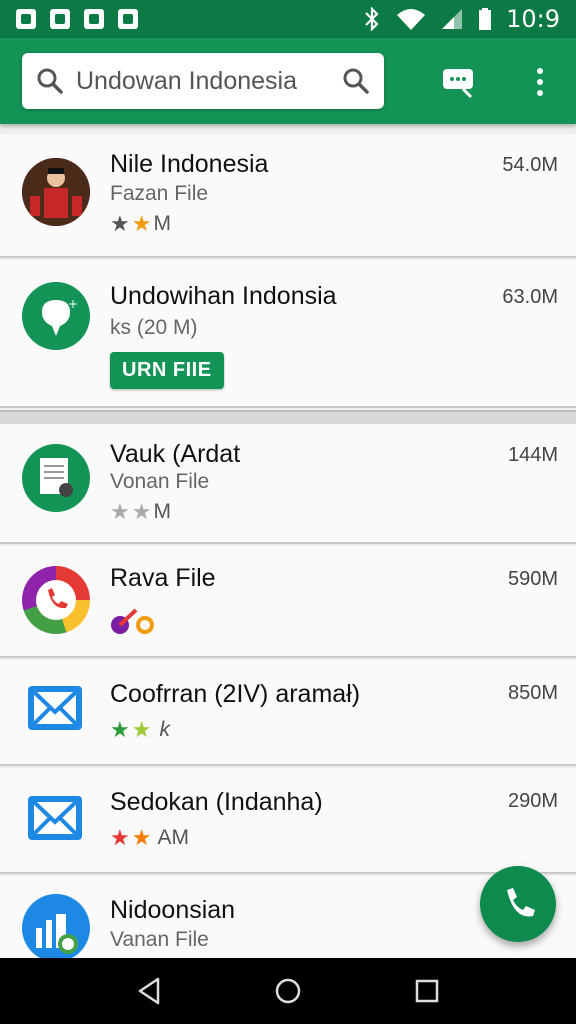  Describe the element at coordinates (189, 164) in the screenshot. I see `item-title: Nile Indonesia` at that location.